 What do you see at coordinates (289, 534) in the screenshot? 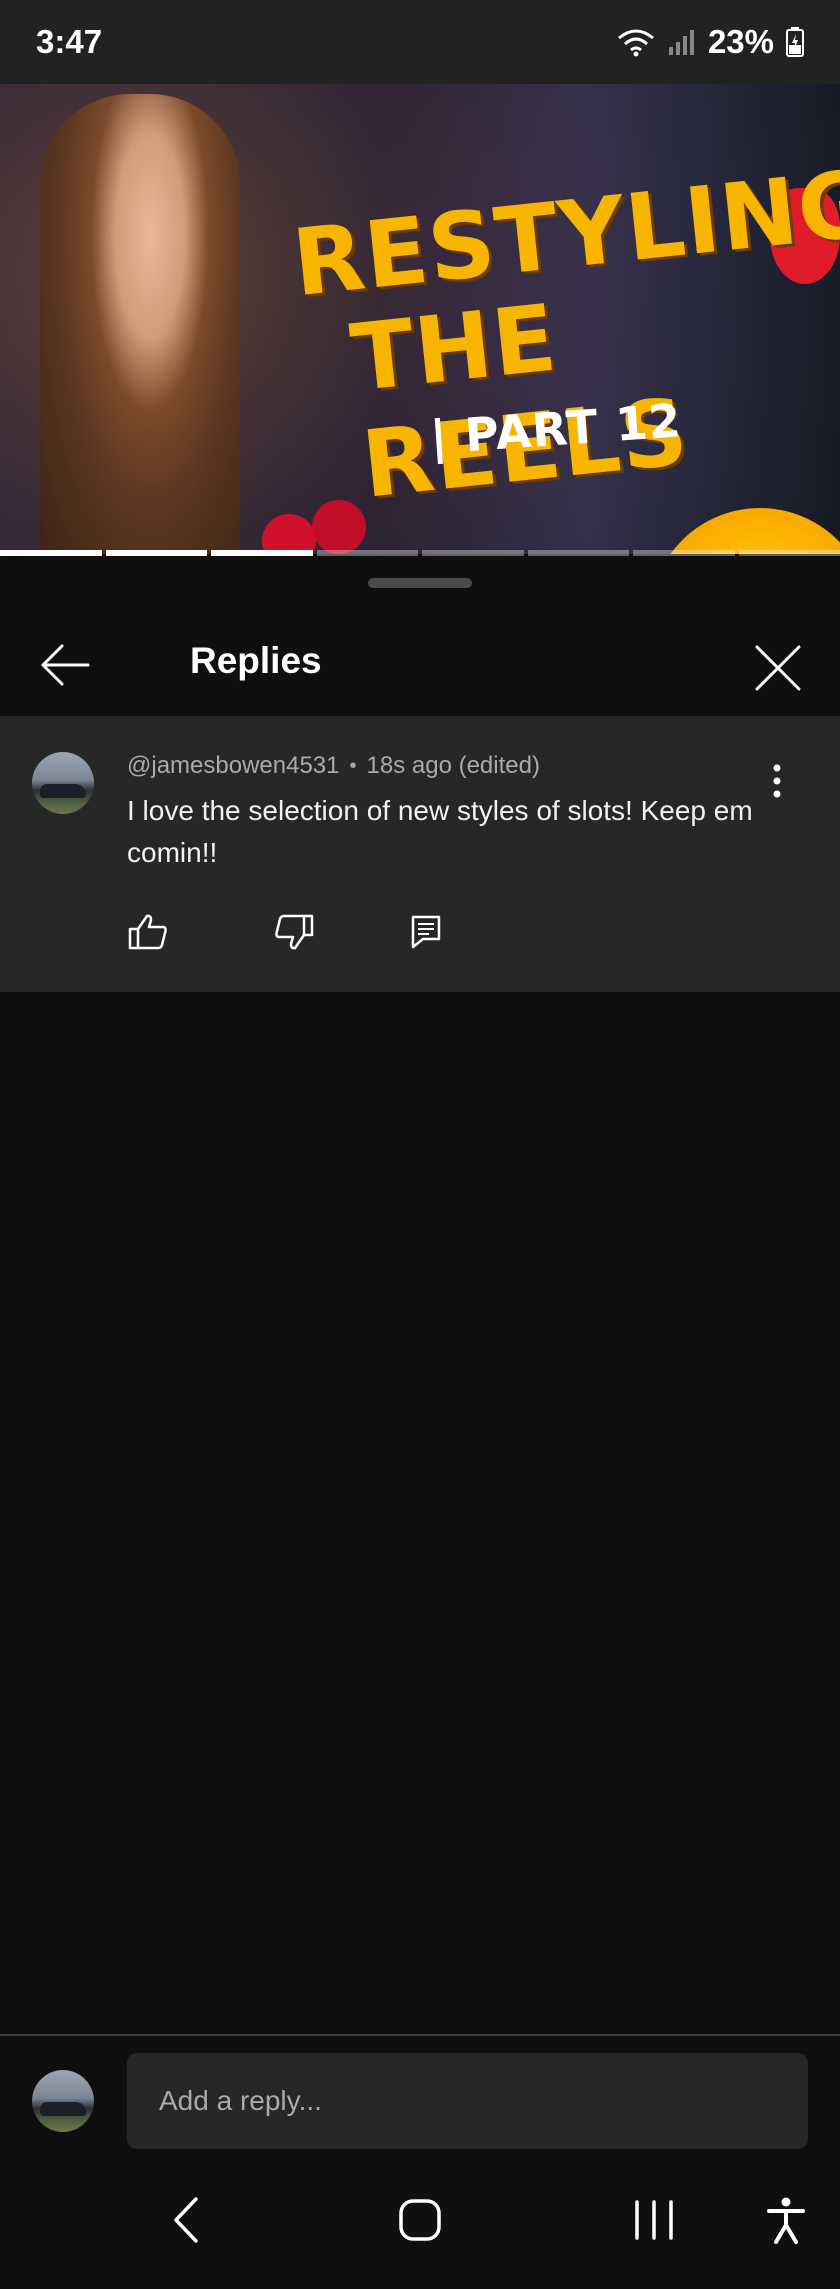
I see `cherry-graphic` at bounding box center [289, 534].